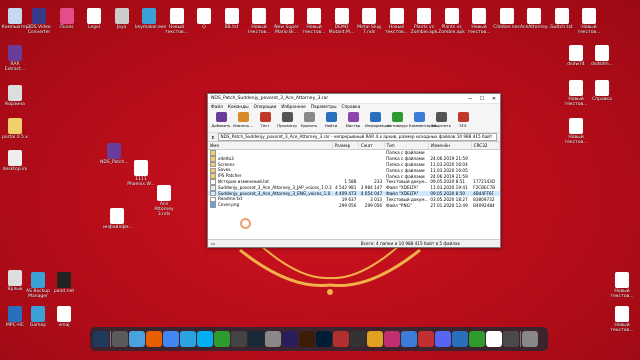  Describe the element at coordinates (369, 21) in the screenshot. I see `desktop-icon: Metal Slug 7.nds` at that location.